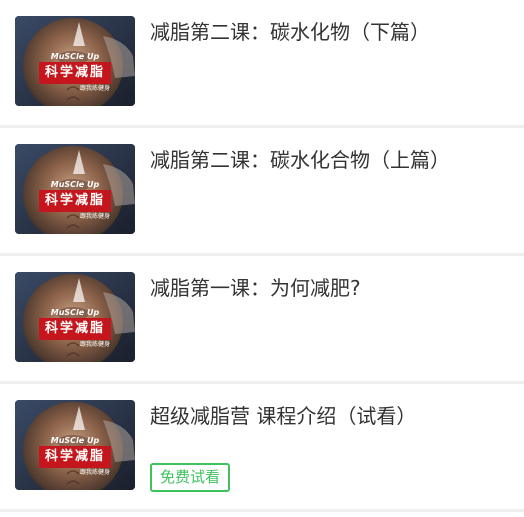 Image resolution: width=524 pixels, height=517 pixels. Describe the element at coordinates (329, 416) in the screenshot. I see `course-title: 超级减脂营 课程介绍（试看）` at that location.